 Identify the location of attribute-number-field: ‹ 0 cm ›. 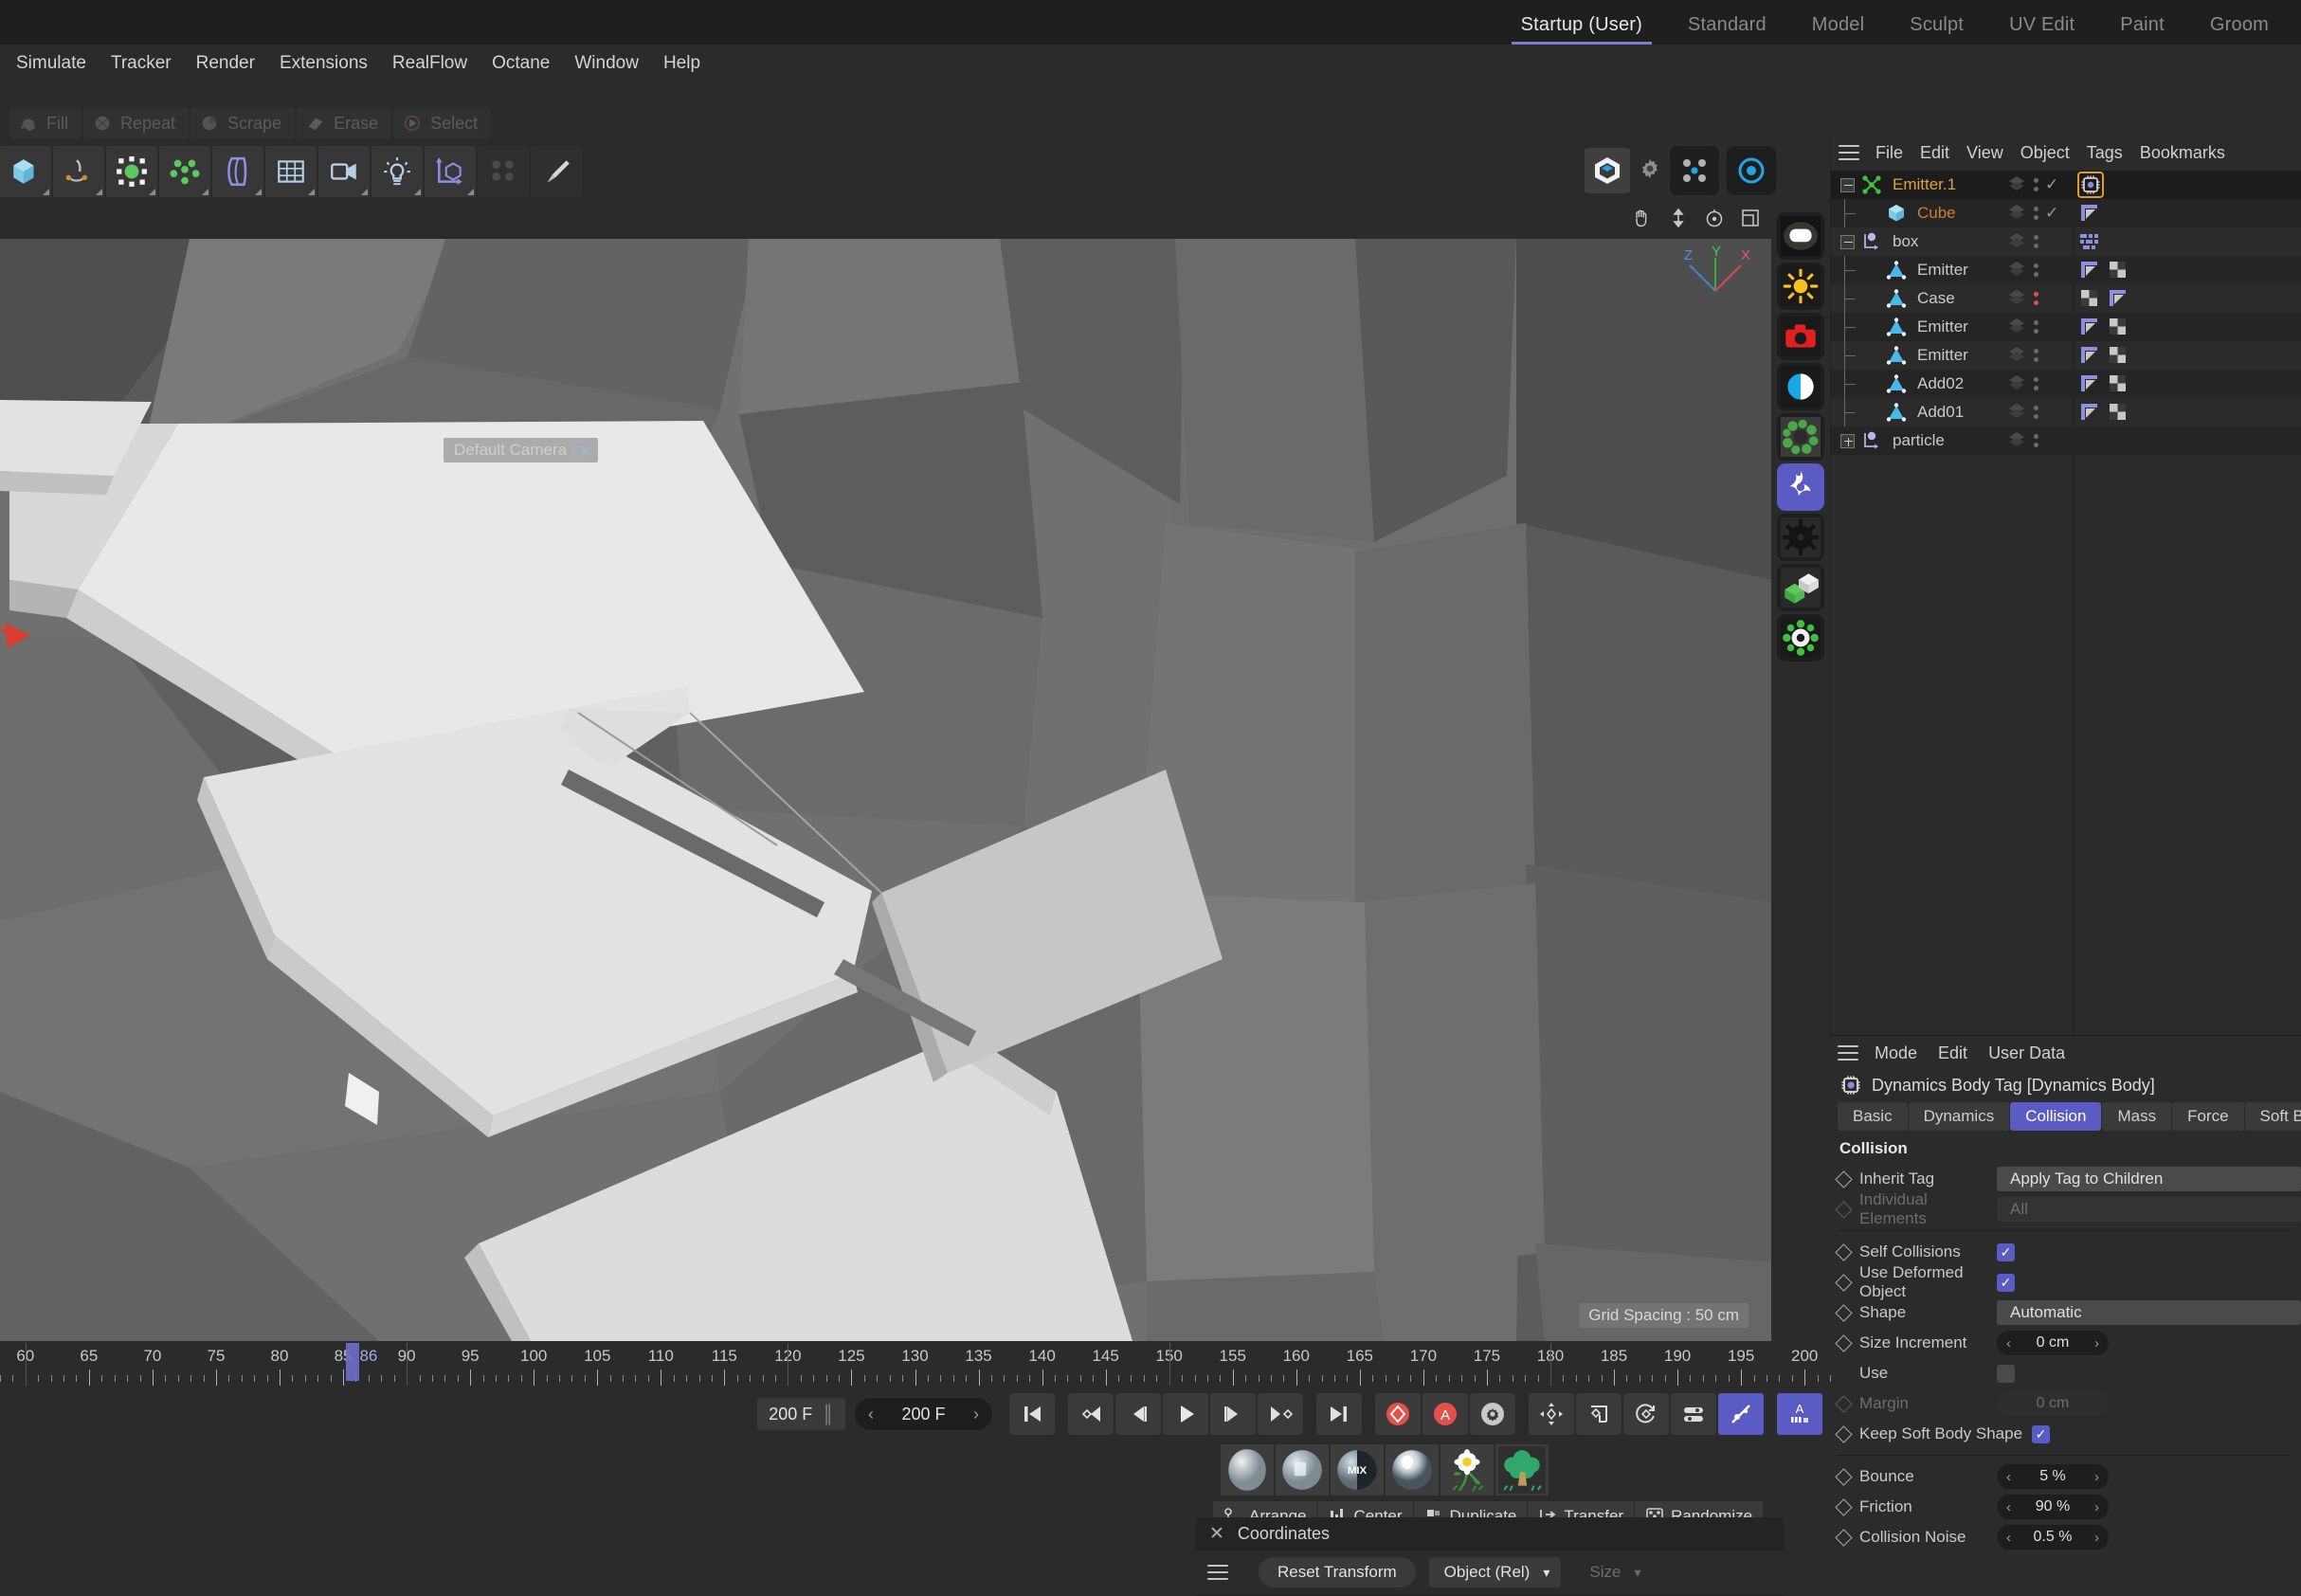
(2053, 1343).